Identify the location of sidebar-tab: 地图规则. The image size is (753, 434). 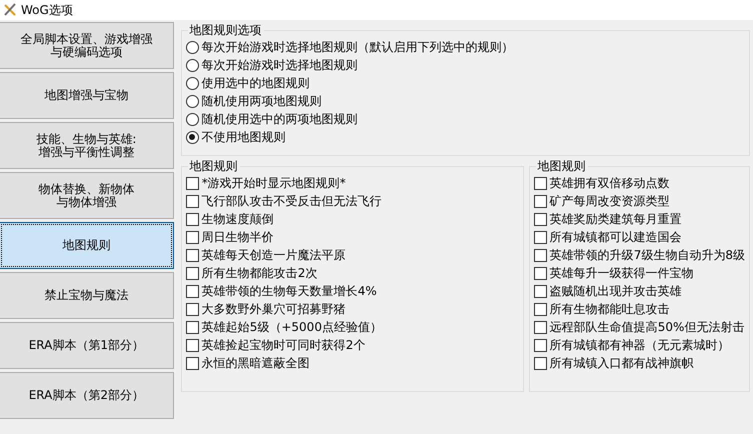
(87, 245).